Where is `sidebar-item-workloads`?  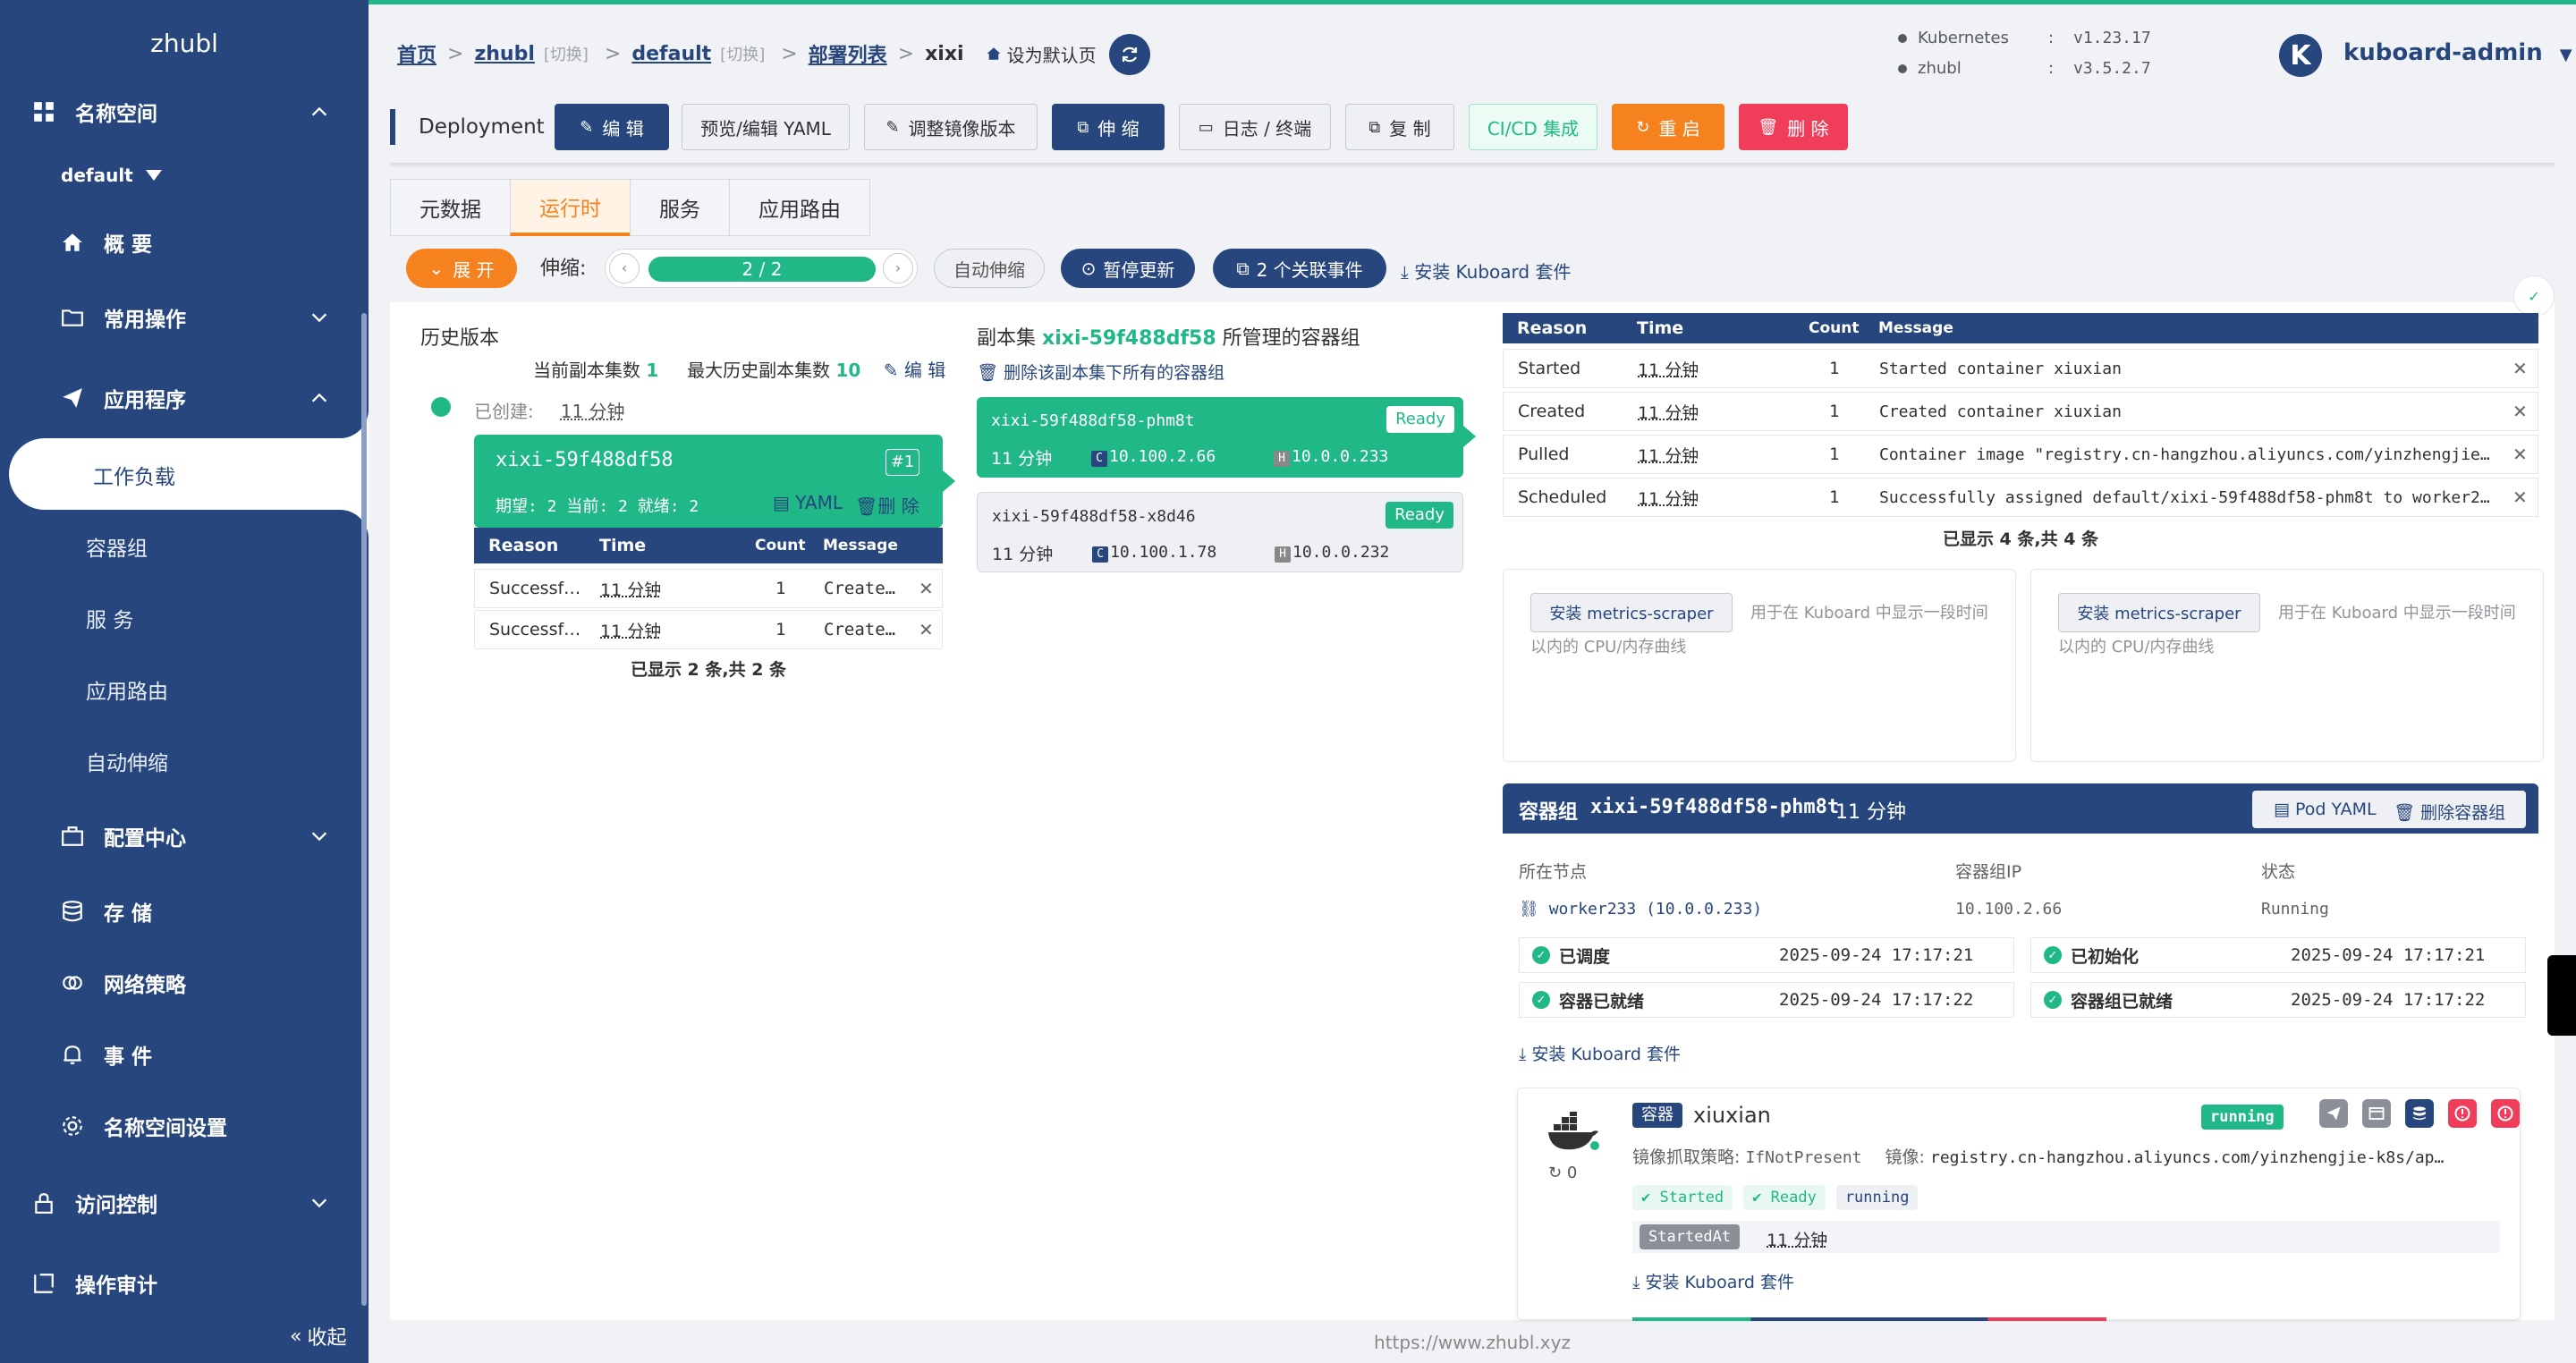
sidebar-item-workloads is located at coordinates (189, 474).